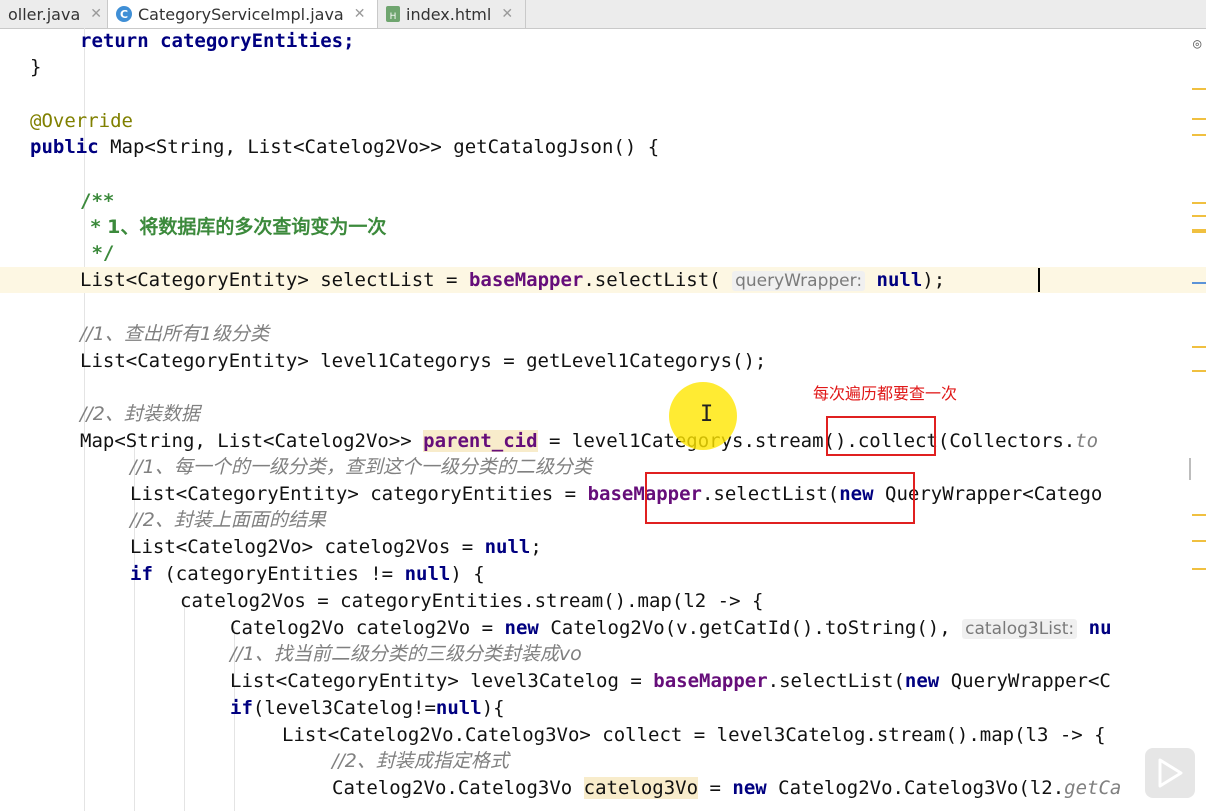 This screenshot has width=1206, height=811. Describe the element at coordinates (780, 498) in the screenshot. I see `annotation-box-selectlist` at that location.